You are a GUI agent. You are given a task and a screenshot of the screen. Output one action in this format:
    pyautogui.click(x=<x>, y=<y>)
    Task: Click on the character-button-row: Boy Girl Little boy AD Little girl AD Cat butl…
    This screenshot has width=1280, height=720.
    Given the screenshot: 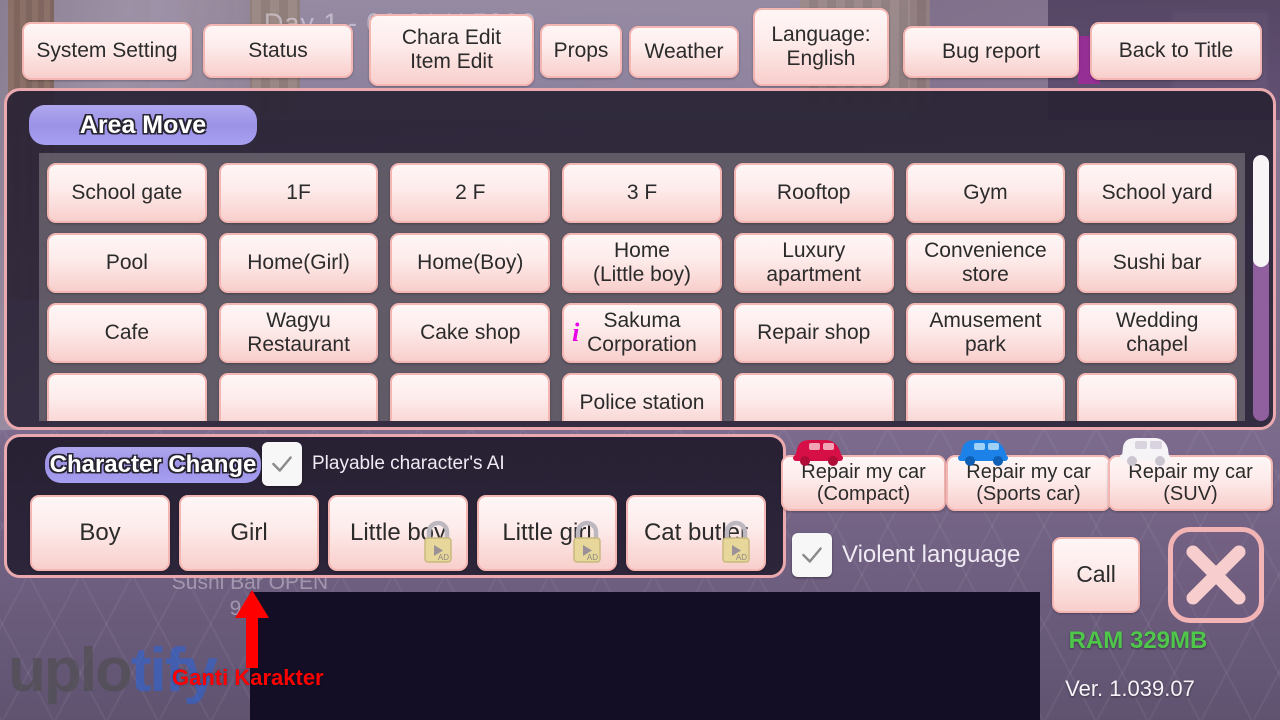 What is the action you would take?
    pyautogui.click(x=398, y=533)
    